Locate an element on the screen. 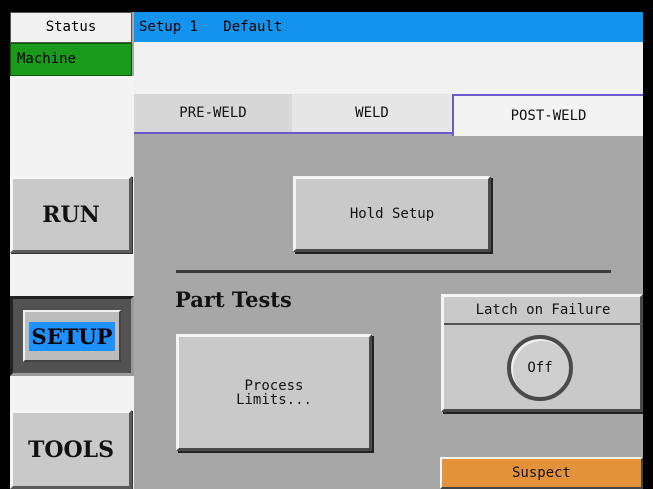 This screenshot has height=489, width=653. tab-weld: WELD is located at coordinates (372, 114).